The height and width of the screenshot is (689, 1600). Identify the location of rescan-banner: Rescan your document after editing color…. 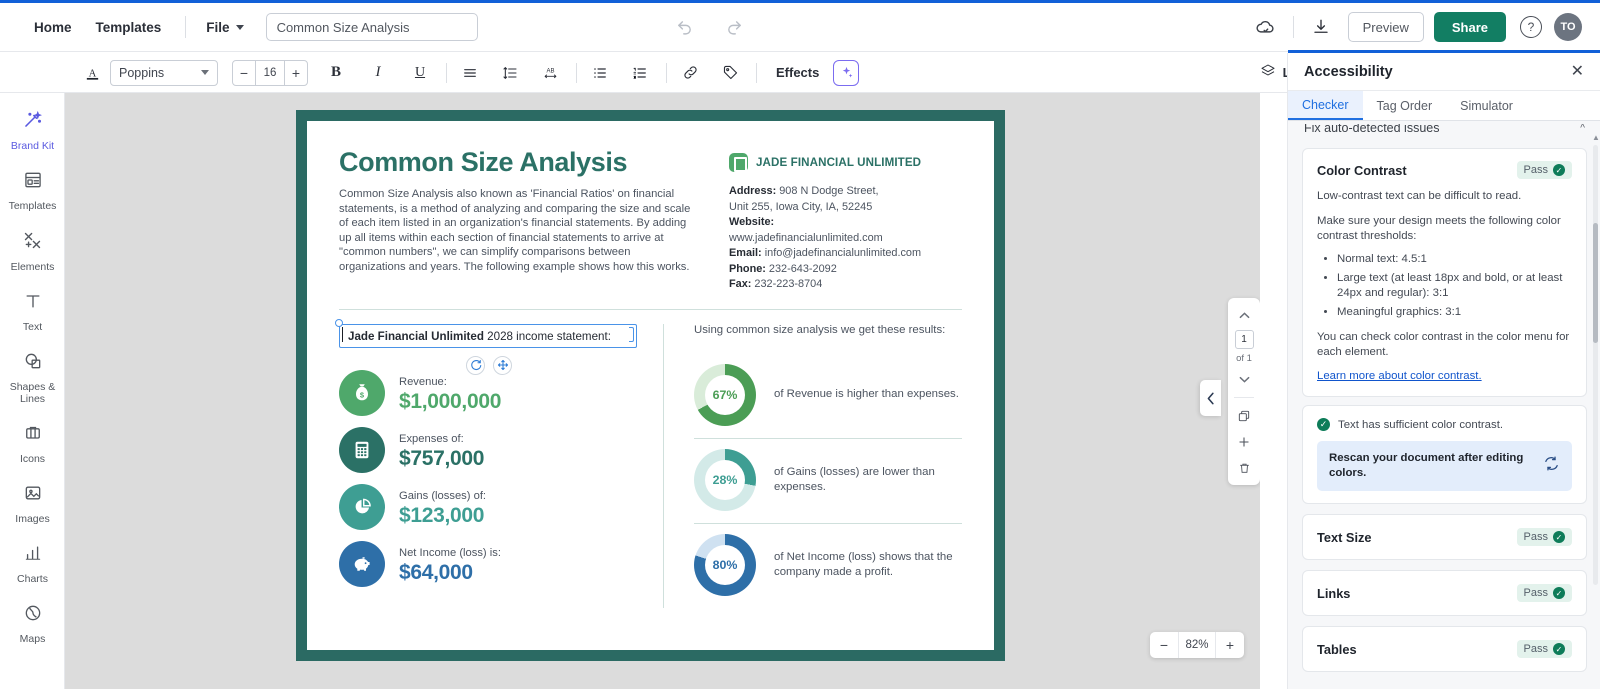
(1444, 466).